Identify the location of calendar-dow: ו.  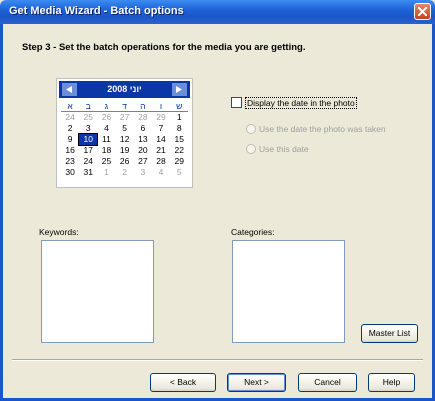
(161, 106).